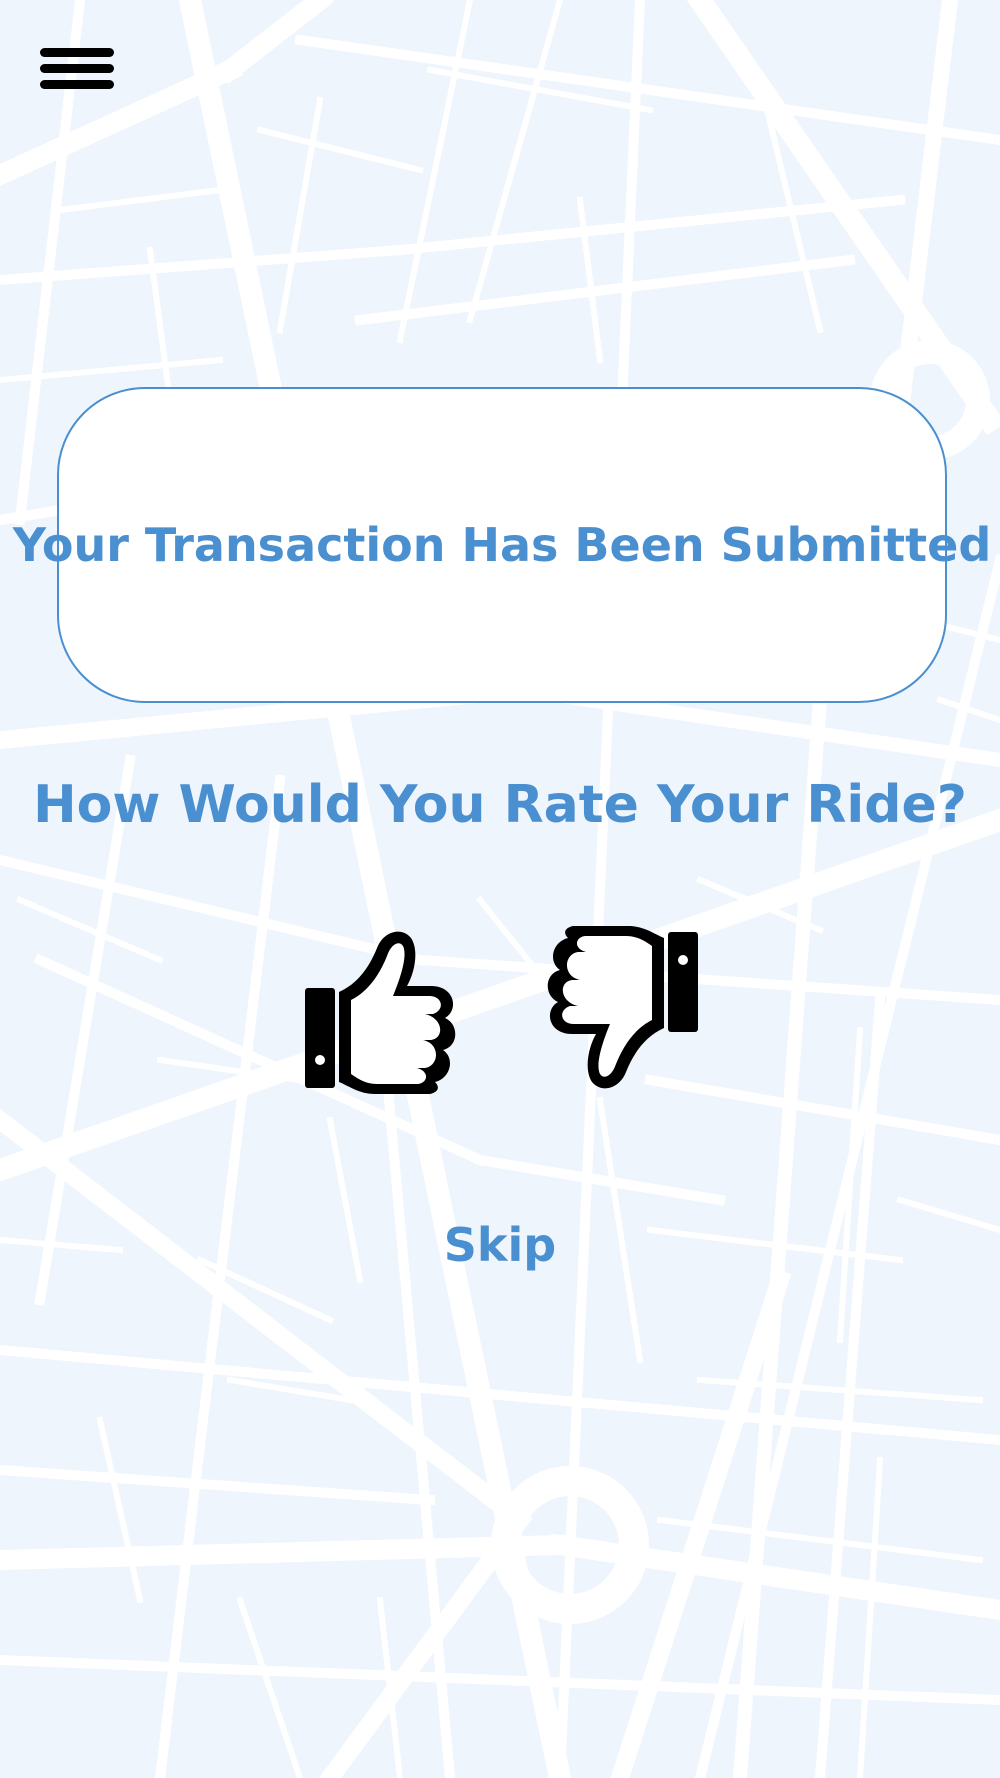  I want to click on skip-link: Skip, so click(500, 1245).